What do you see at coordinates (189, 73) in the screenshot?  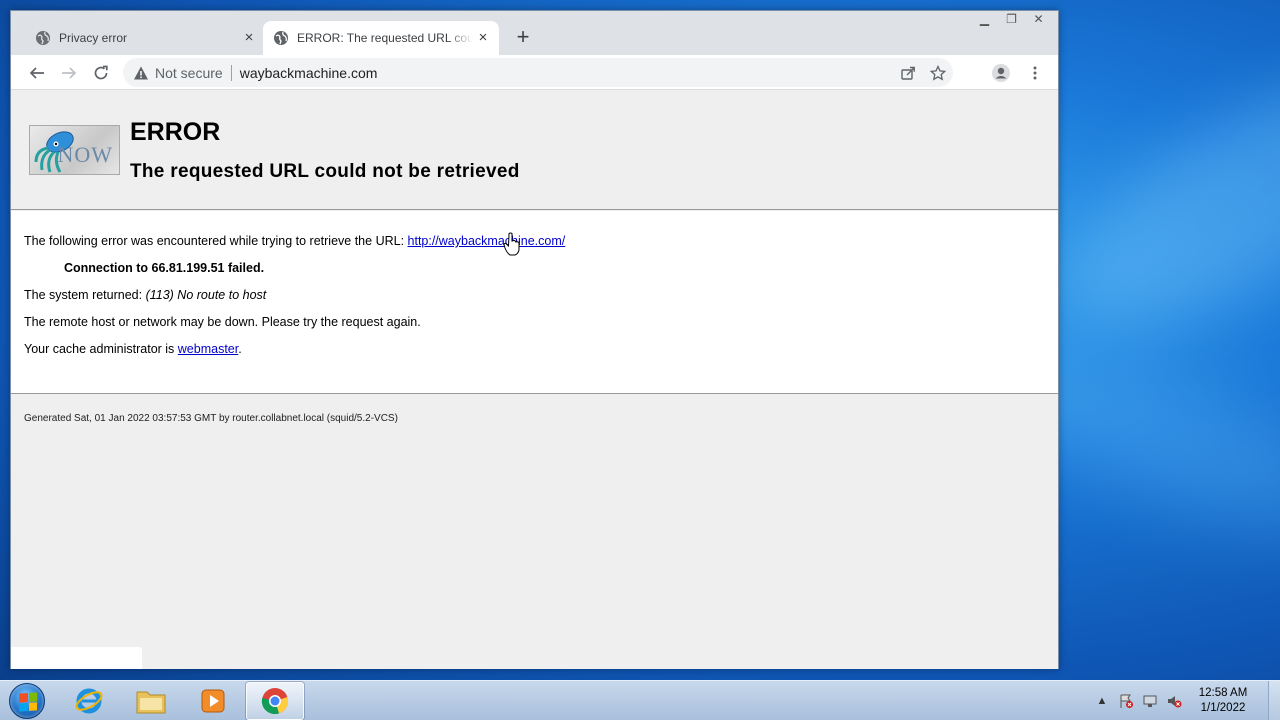 I see `security-label: Not secure` at bounding box center [189, 73].